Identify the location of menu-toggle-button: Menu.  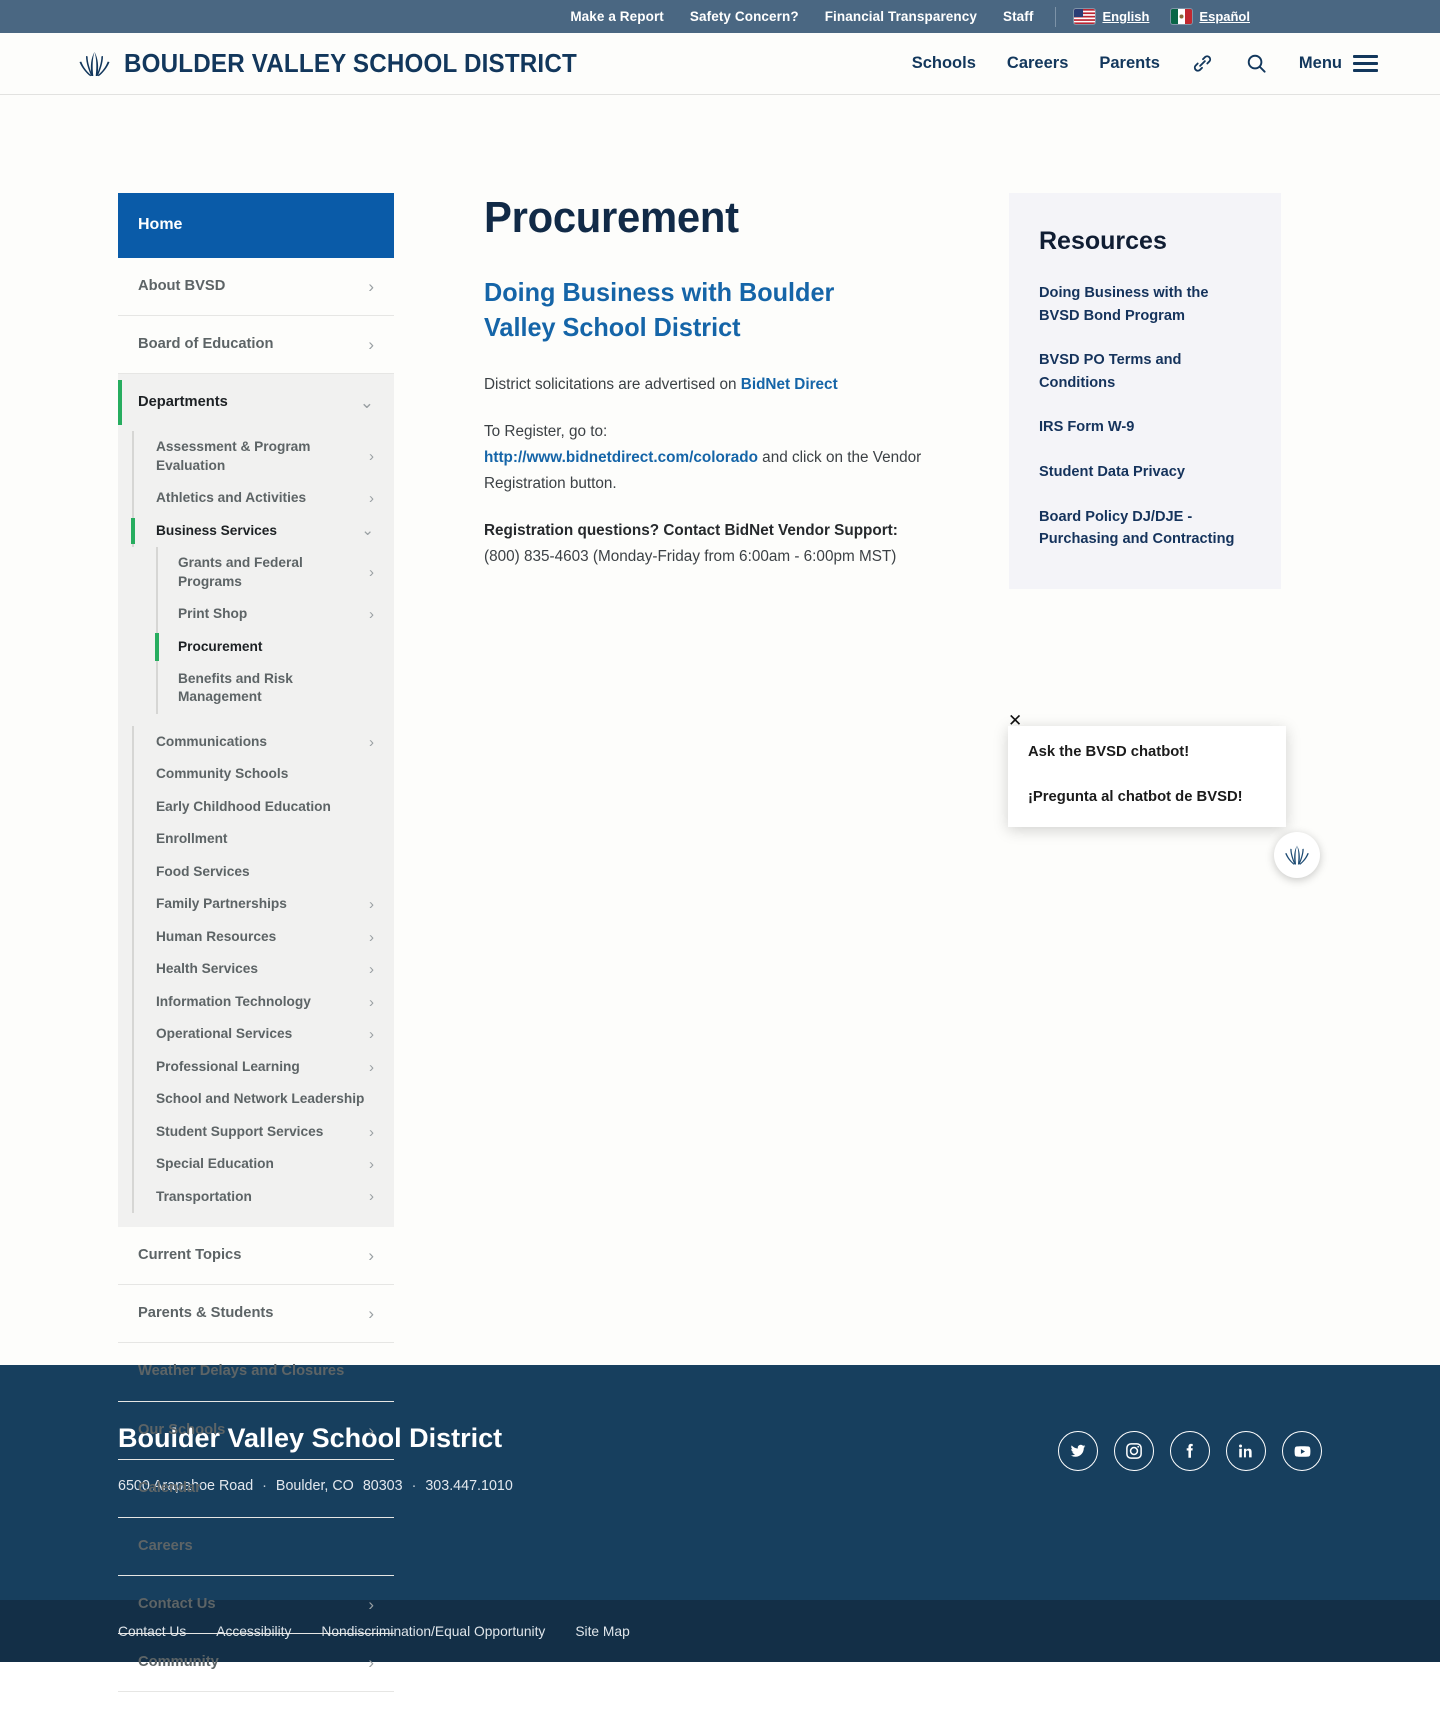
(1338, 63).